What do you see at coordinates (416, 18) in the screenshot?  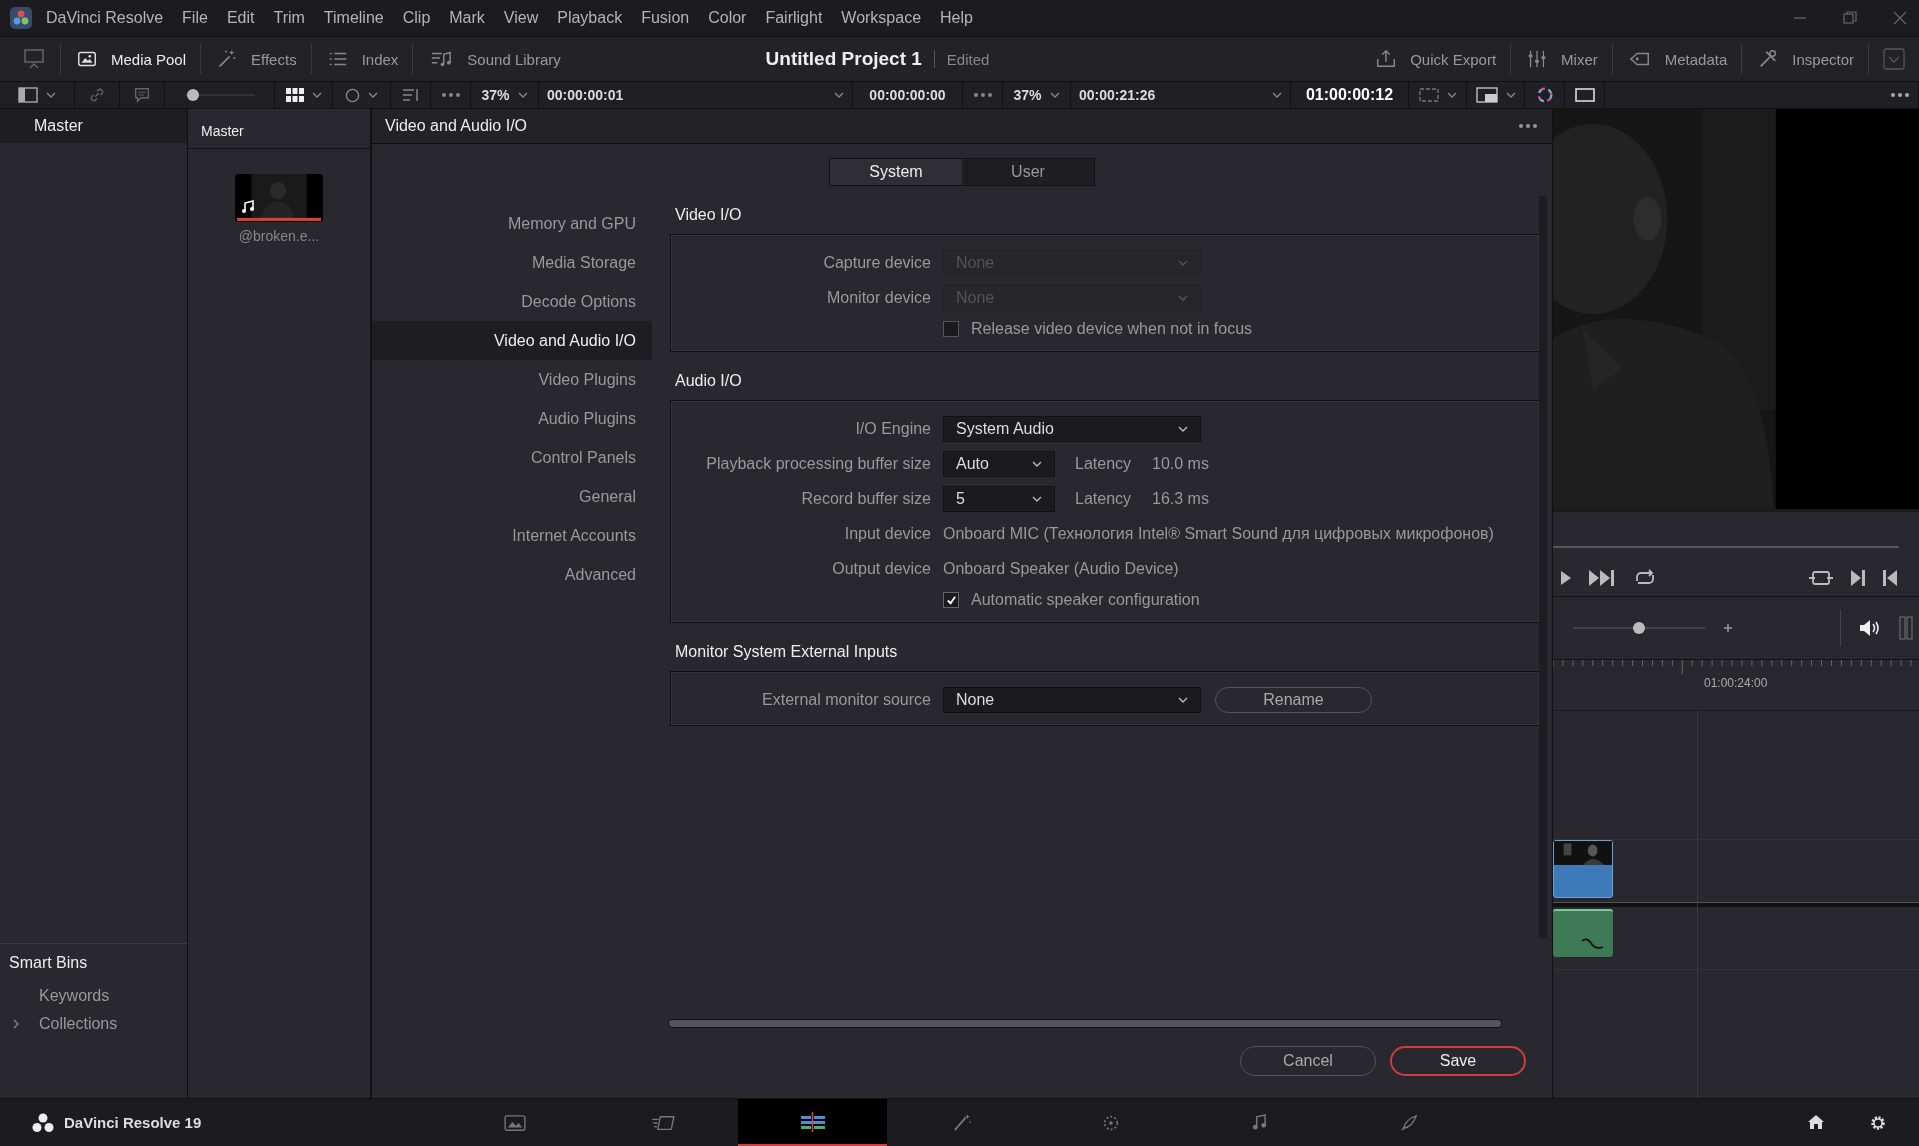 I see `menu-item: Clip` at bounding box center [416, 18].